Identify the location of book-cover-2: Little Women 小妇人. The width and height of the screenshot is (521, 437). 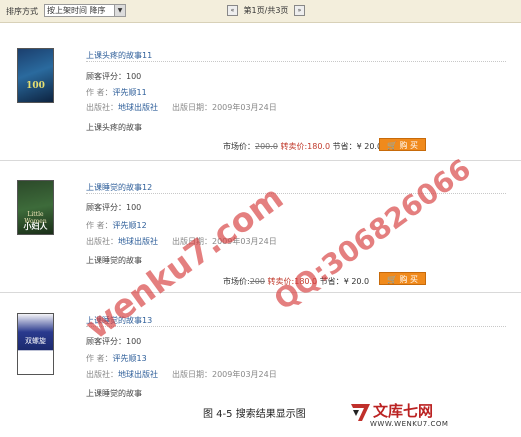
(35, 207).